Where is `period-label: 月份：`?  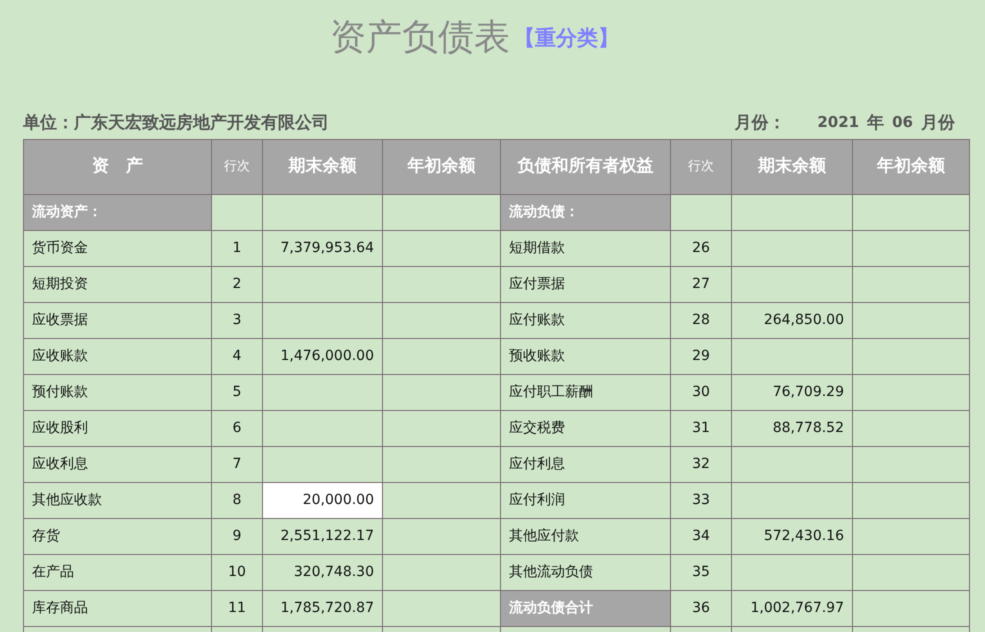
period-label: 月份： is located at coordinates (760, 123).